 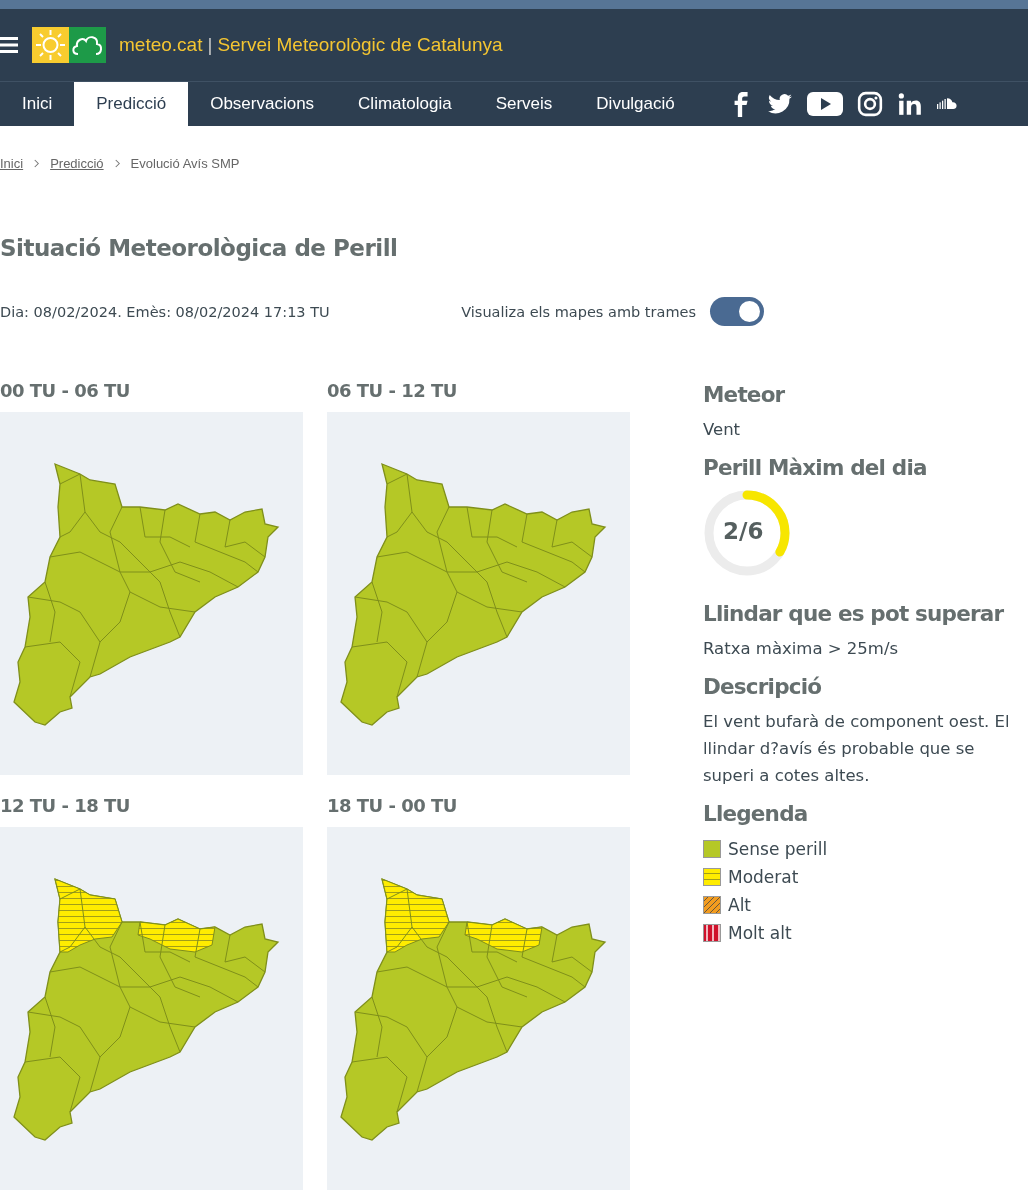 I want to click on nav-tab: Serveis, so click(x=524, y=104).